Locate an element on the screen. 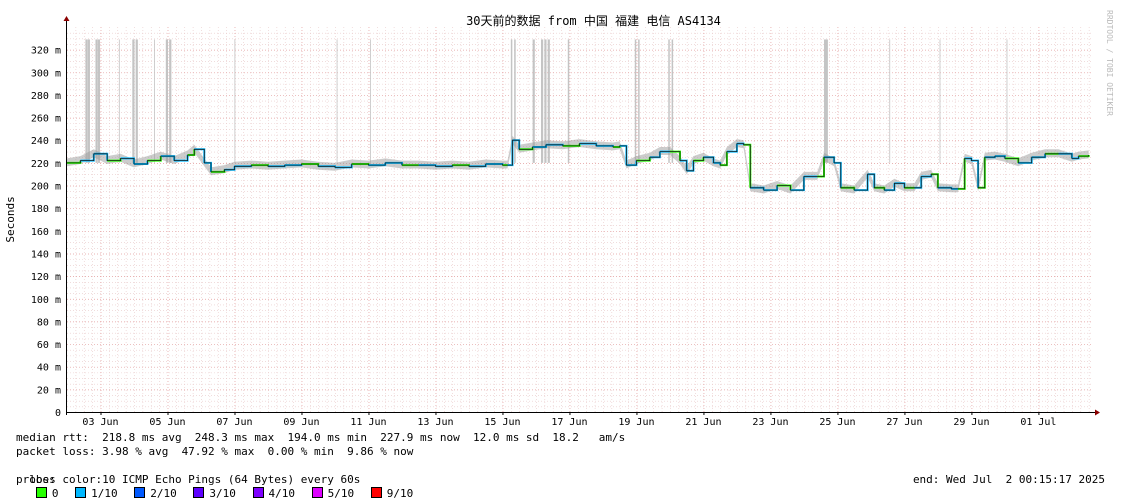 The width and height of the screenshot is (1121, 501). x-tick-label: 29 Jun is located at coordinates (971, 422).